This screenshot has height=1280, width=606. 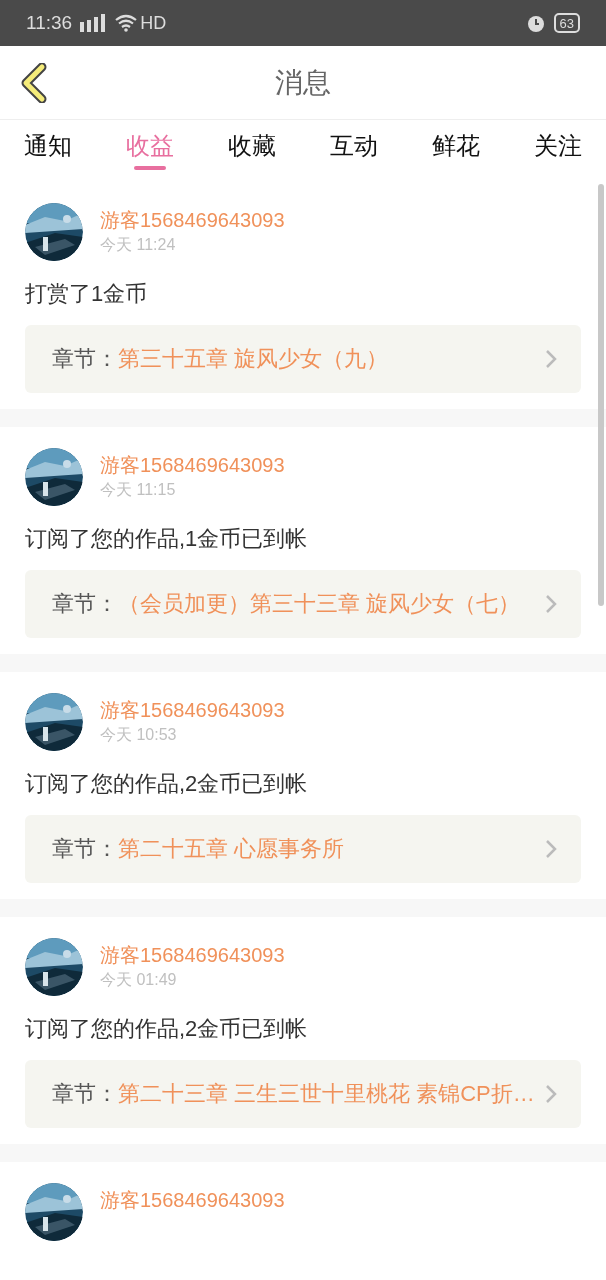 What do you see at coordinates (456, 150) in the screenshot?
I see `tab: 鲜花` at bounding box center [456, 150].